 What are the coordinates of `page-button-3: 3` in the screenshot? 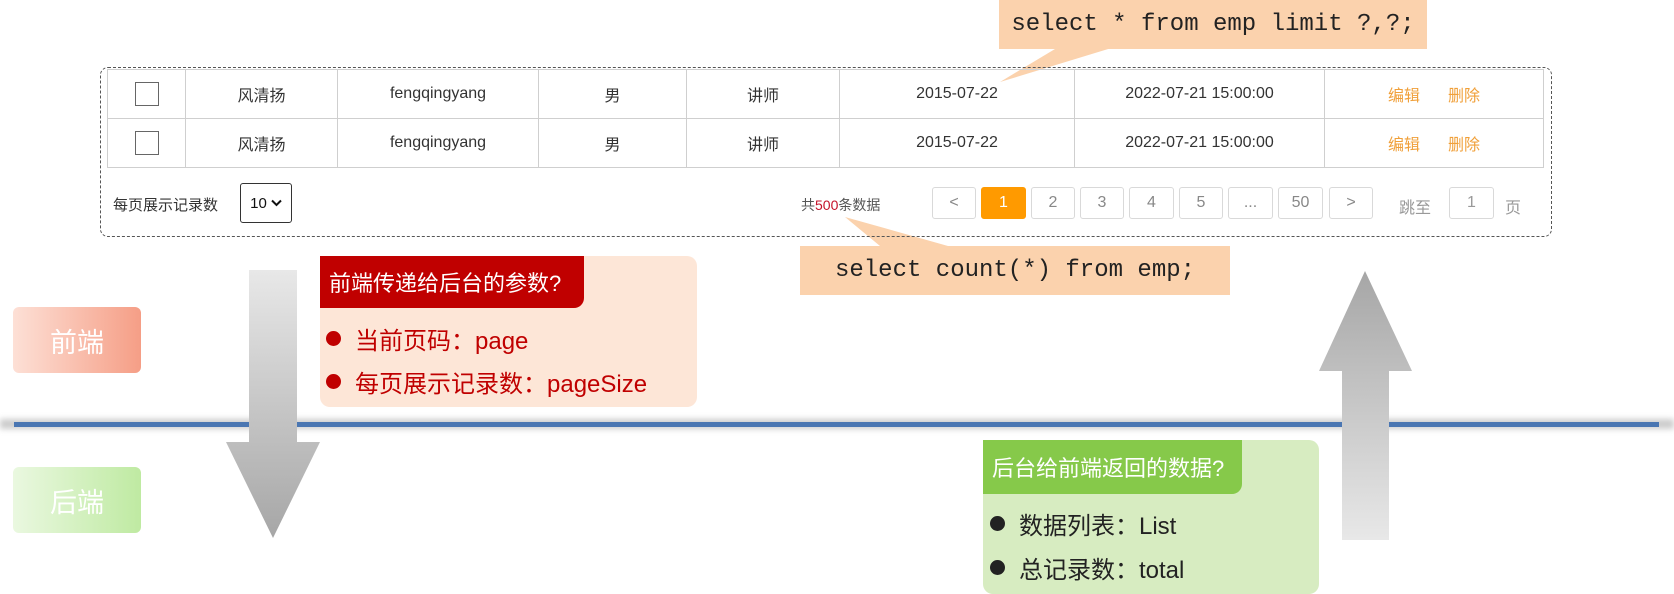 It's located at (1102, 203).